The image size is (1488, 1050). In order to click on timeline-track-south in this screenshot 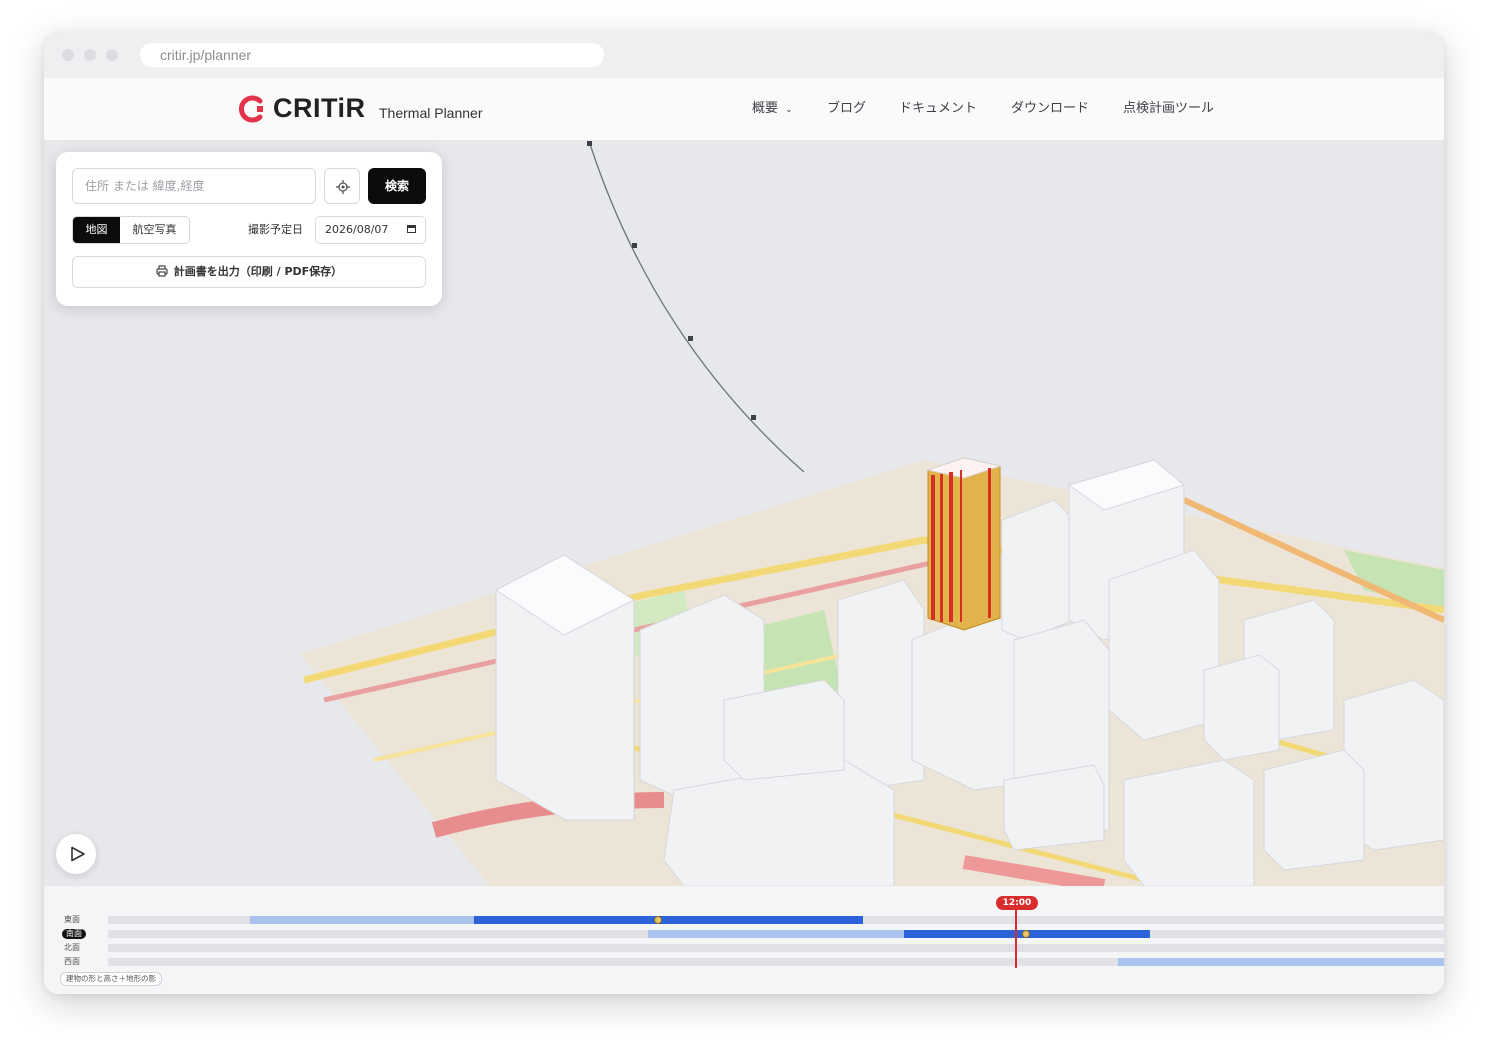, I will do `click(776, 934)`.